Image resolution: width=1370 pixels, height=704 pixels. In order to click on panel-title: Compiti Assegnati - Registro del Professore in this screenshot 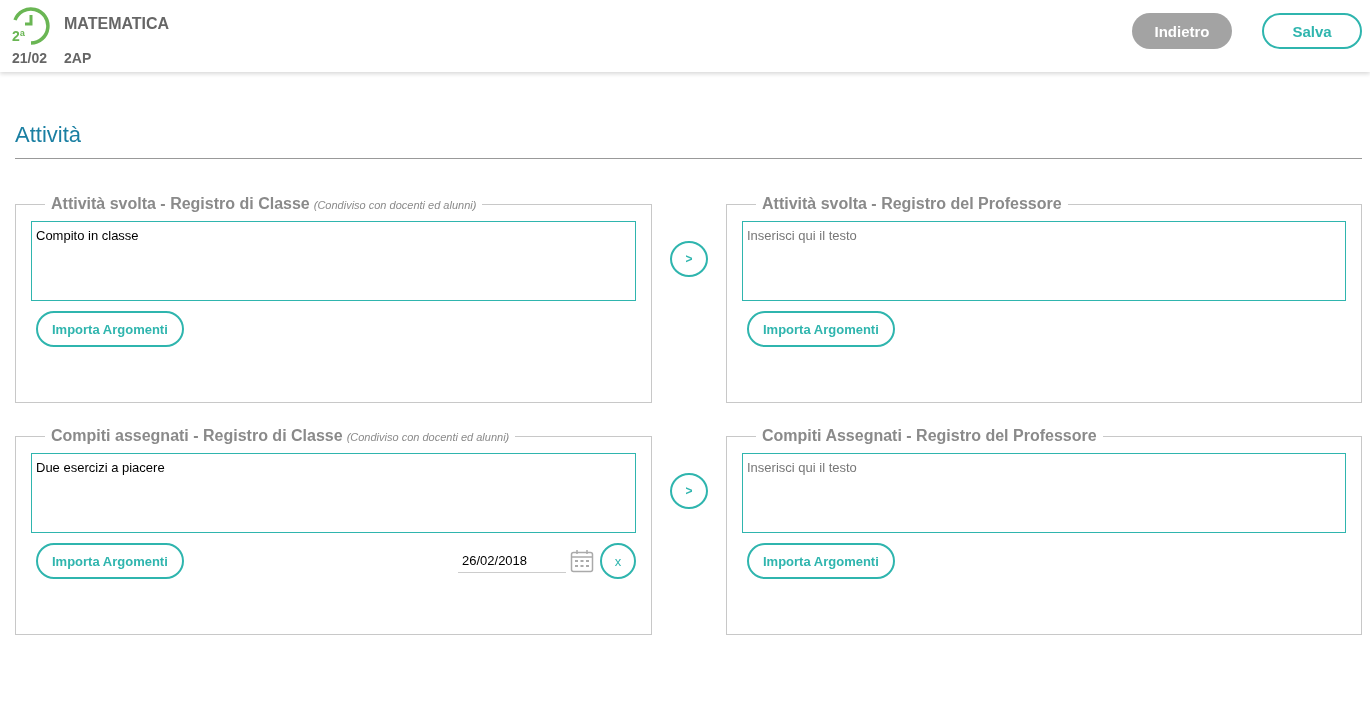, I will do `click(929, 435)`.